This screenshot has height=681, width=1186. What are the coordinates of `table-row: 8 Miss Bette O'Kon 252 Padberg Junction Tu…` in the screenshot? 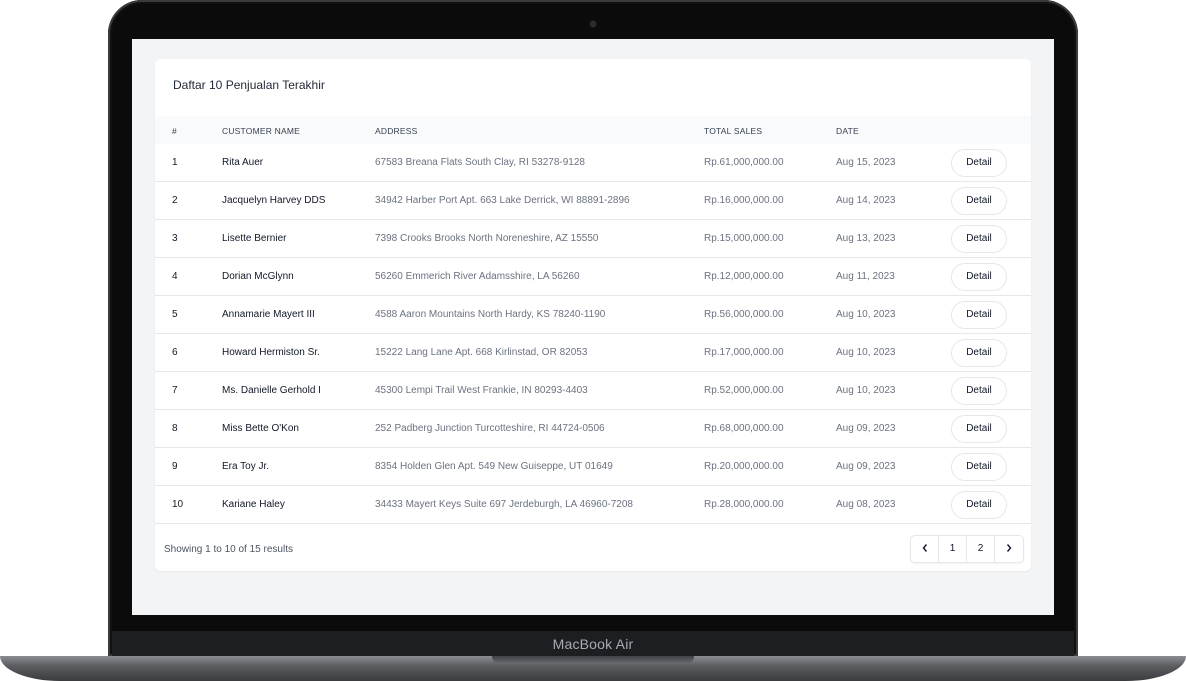 It's located at (593, 429).